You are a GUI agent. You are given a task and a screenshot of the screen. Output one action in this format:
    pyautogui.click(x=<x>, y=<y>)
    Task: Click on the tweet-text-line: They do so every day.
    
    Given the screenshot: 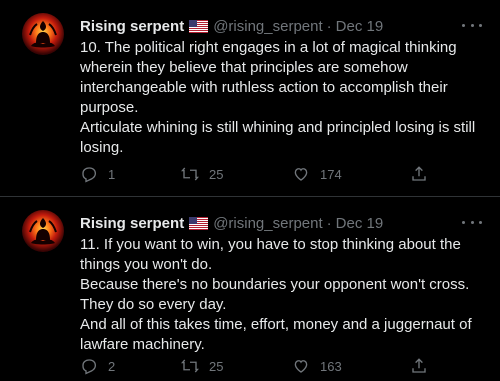 What is the action you would take?
    pyautogui.click(x=153, y=304)
    